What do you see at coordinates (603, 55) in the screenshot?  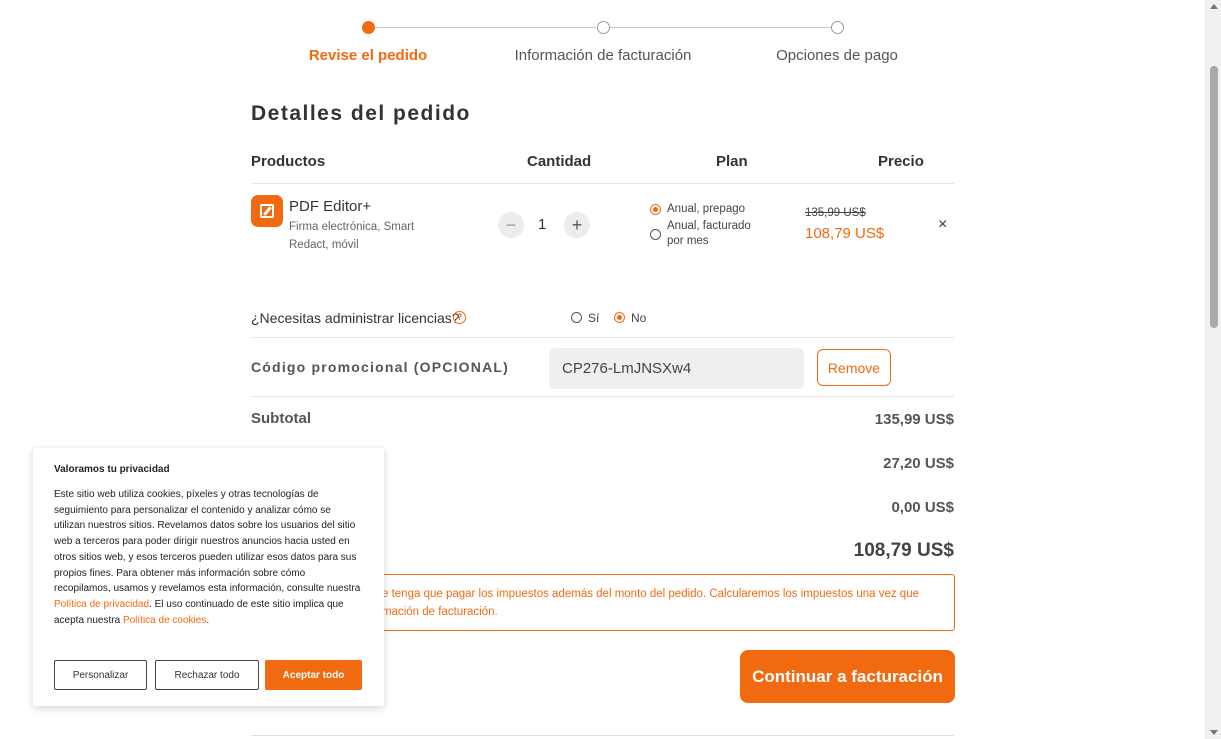 I see `step-label-billing: Información de facturación` at bounding box center [603, 55].